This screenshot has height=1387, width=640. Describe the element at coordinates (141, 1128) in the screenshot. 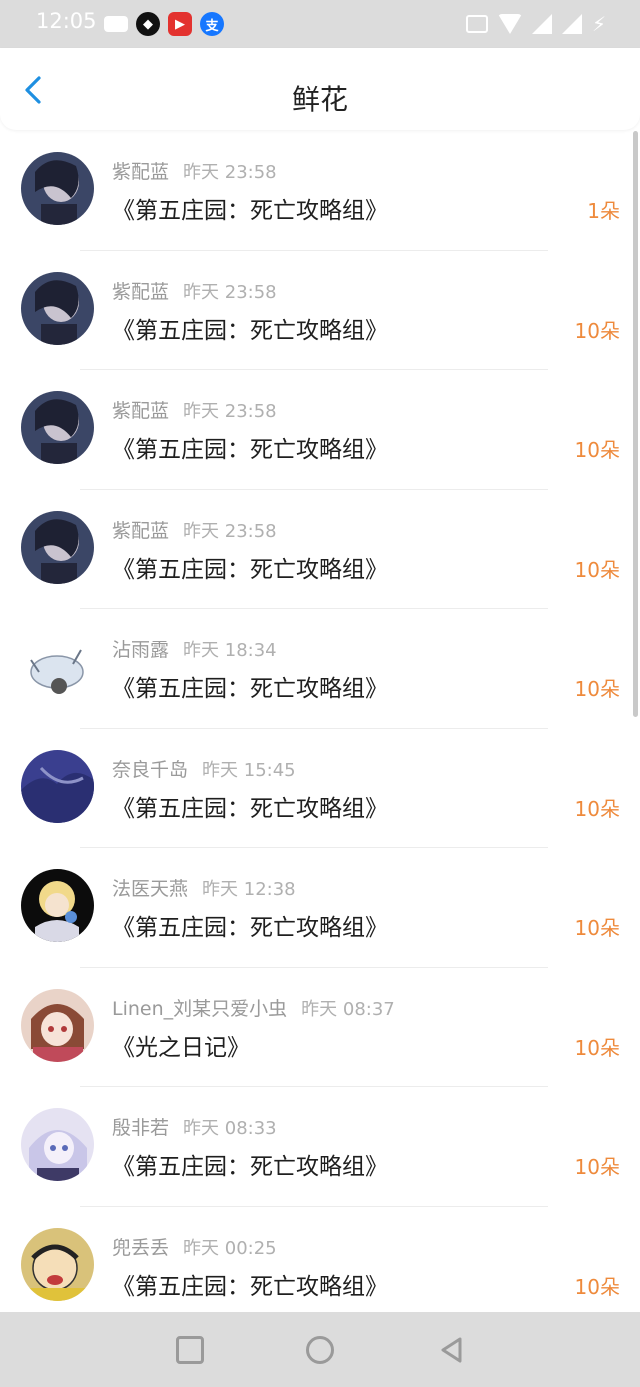

I see `username: 殷非若` at that location.